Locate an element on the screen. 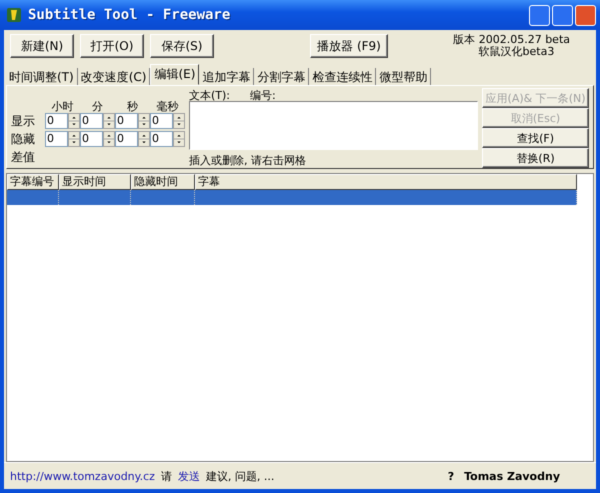 Image resolution: width=600 pixels, height=493 pixels. version-text: 软鼠汉化beta3 is located at coordinates (517, 52).